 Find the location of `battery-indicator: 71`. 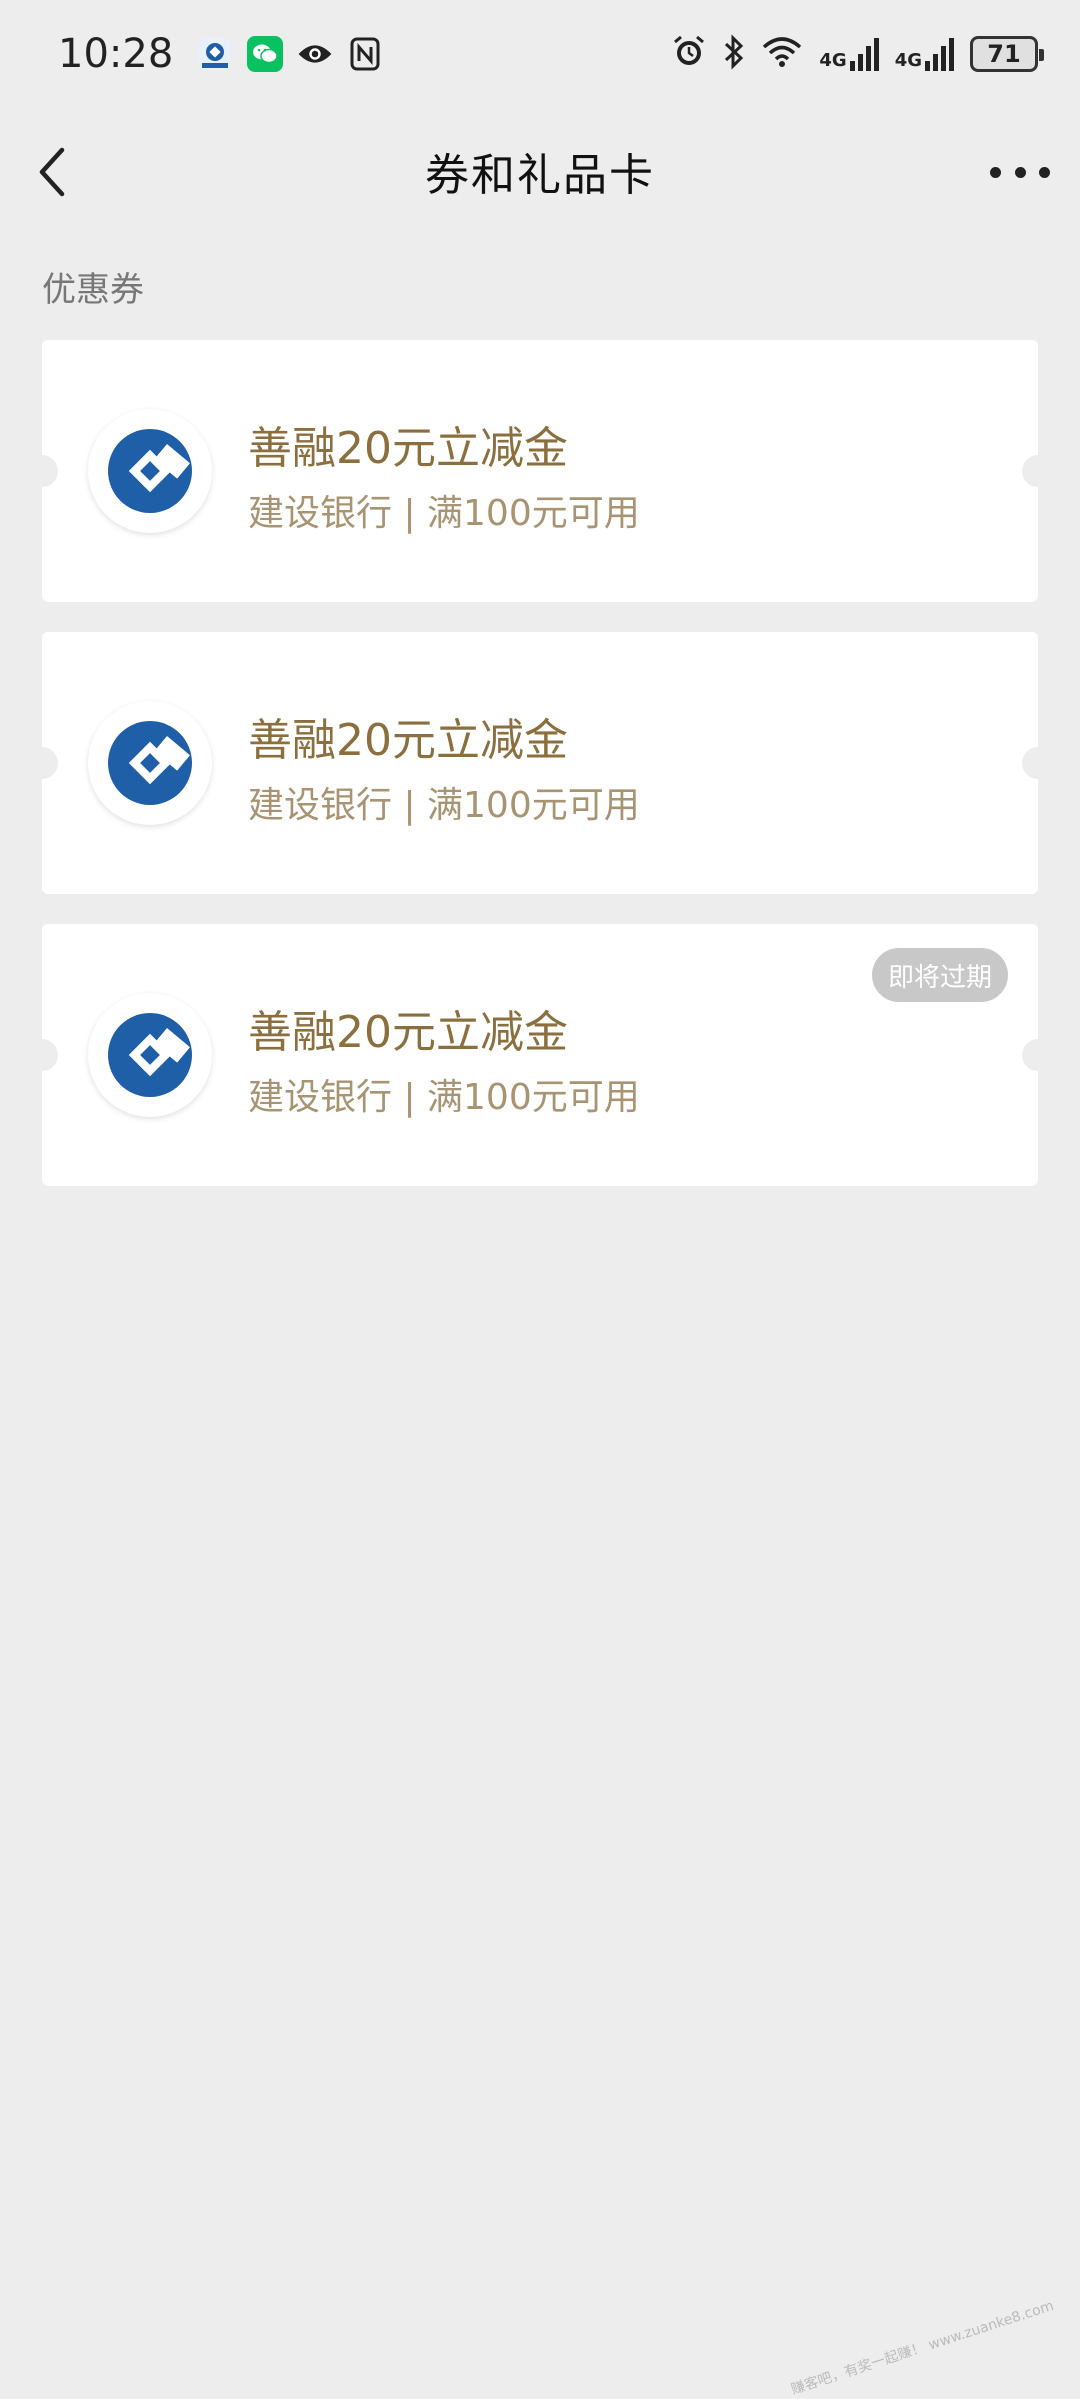

battery-indicator: 71 is located at coordinates (1004, 54).